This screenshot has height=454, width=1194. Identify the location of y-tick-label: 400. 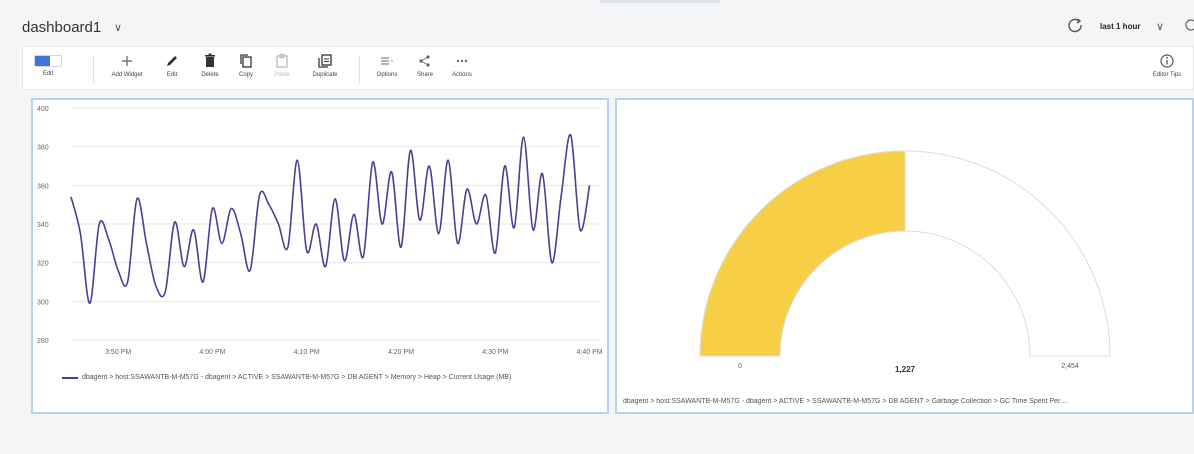
(43, 109).